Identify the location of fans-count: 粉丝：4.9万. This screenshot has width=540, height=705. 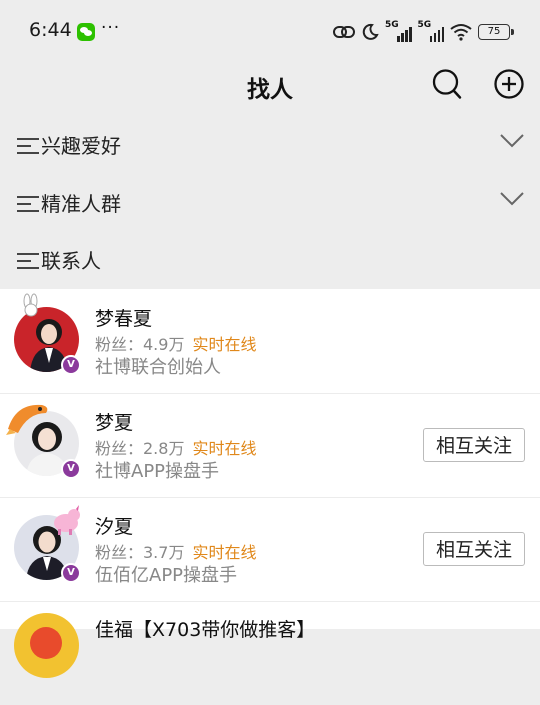
(140, 344).